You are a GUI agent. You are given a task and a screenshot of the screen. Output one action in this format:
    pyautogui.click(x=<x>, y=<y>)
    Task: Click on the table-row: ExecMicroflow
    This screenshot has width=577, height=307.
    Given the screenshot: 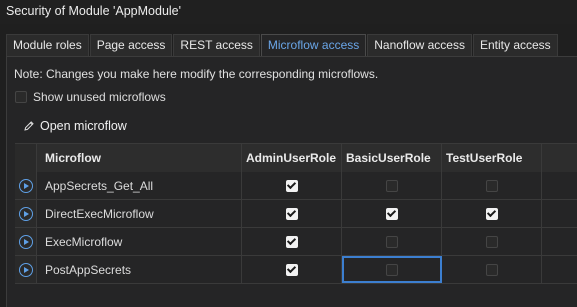 What is the action you would take?
    pyautogui.click(x=296, y=242)
    